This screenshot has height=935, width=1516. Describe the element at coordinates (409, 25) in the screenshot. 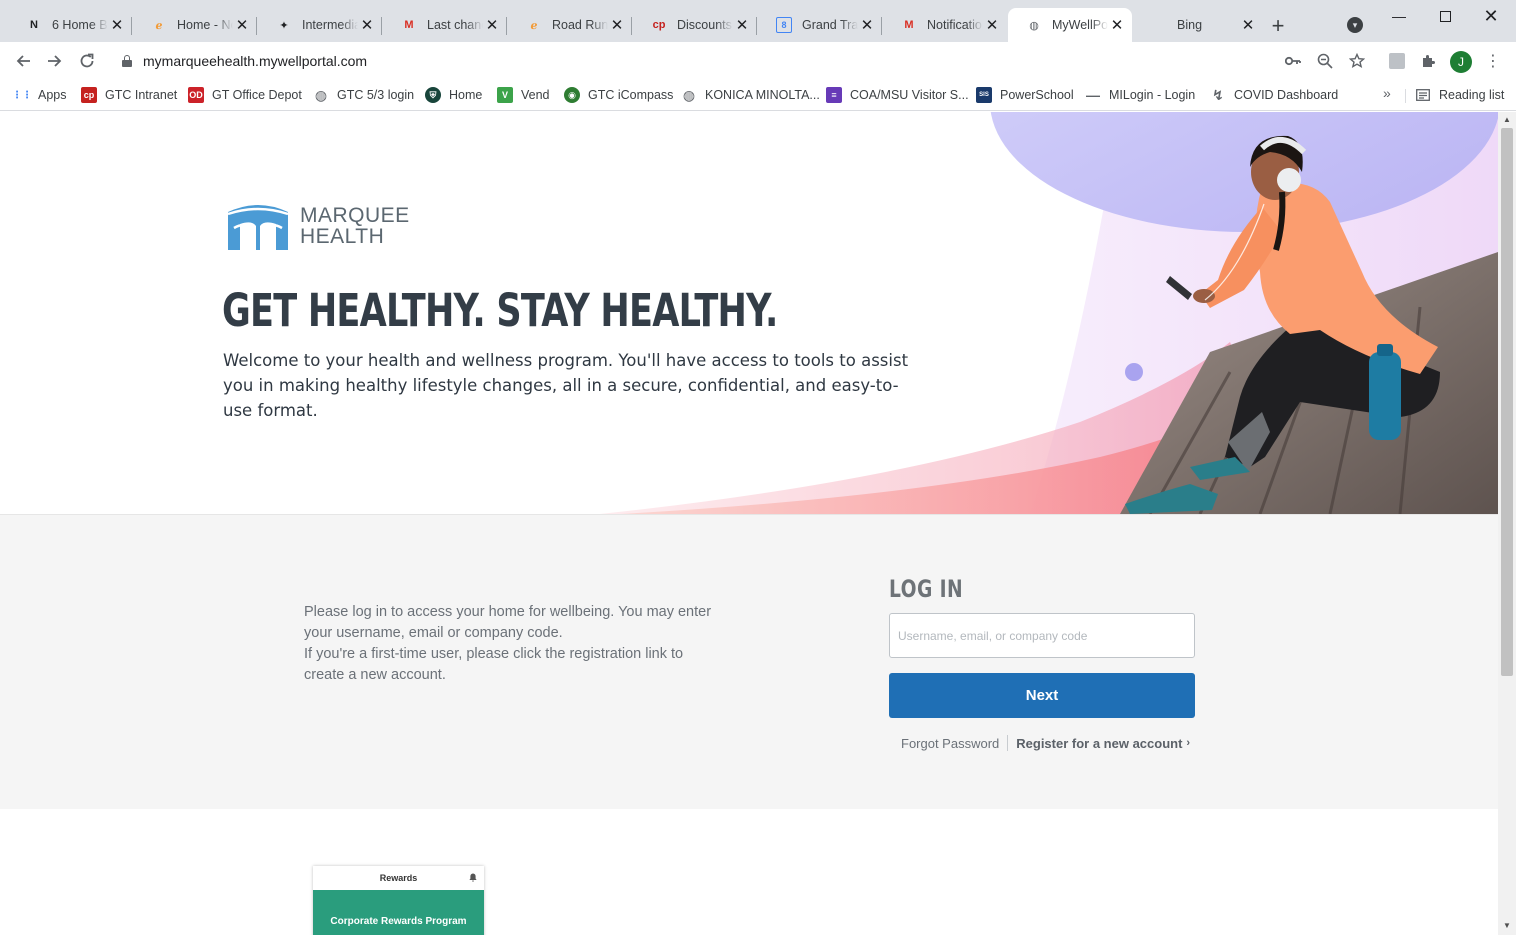

I see `gmail-icon: M` at that location.